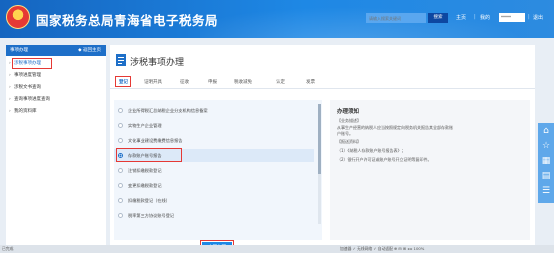 This screenshot has height=253, width=554. Describe the element at coordinates (168, 110) in the screenshot. I see `list-item-label: 企业所得税汇总纳税企业分支机构信息备案` at that location.